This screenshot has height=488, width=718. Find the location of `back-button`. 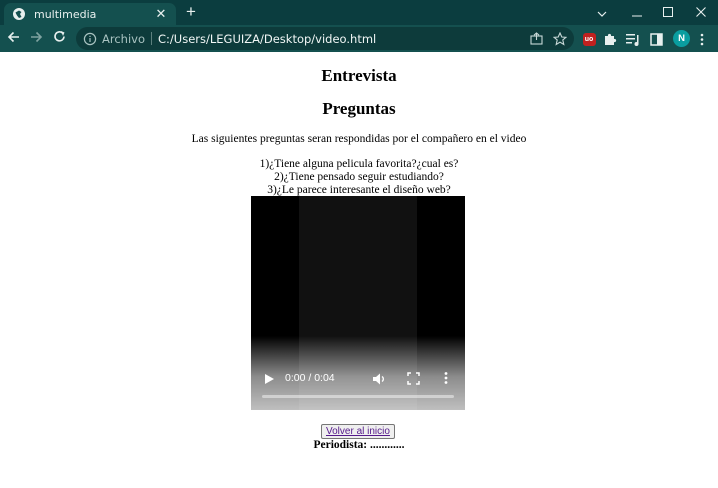

back-button is located at coordinates (13, 38).